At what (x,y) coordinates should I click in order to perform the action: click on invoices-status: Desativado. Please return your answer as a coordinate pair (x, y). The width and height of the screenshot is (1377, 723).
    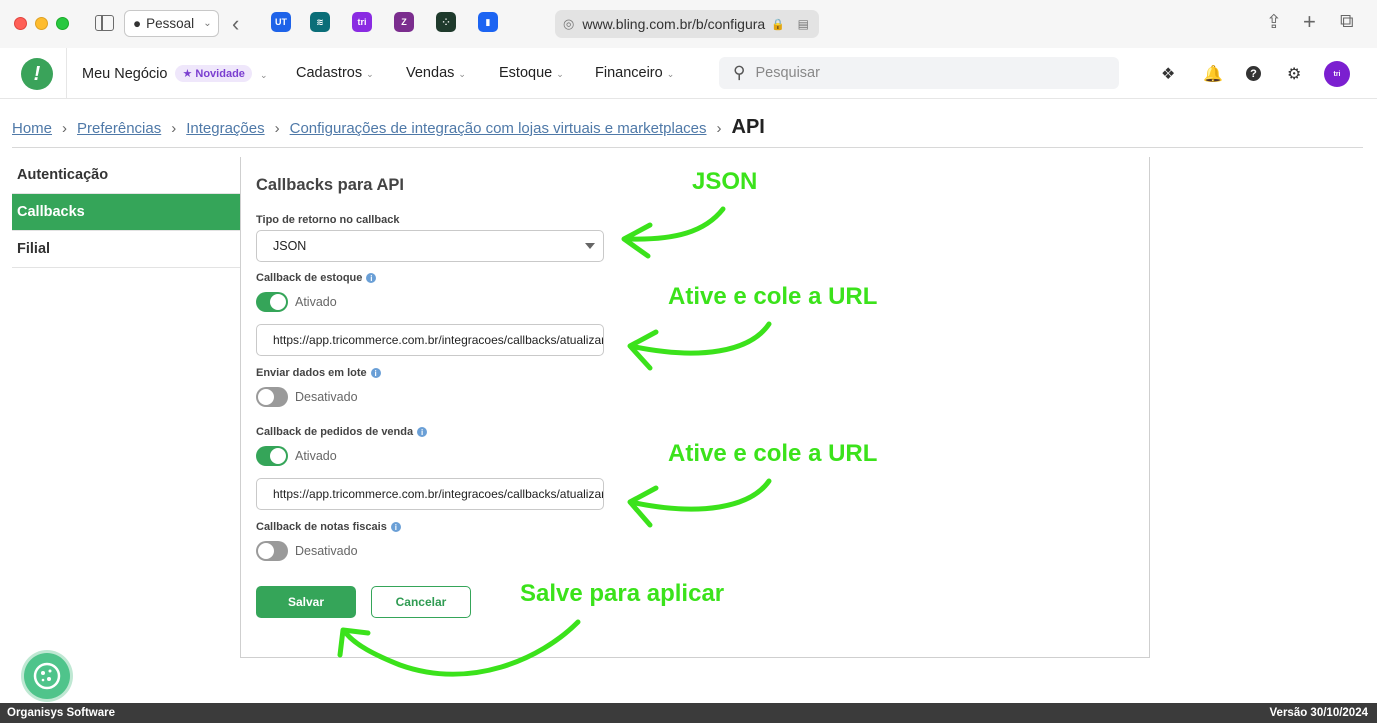
    Looking at the image, I should click on (326, 551).